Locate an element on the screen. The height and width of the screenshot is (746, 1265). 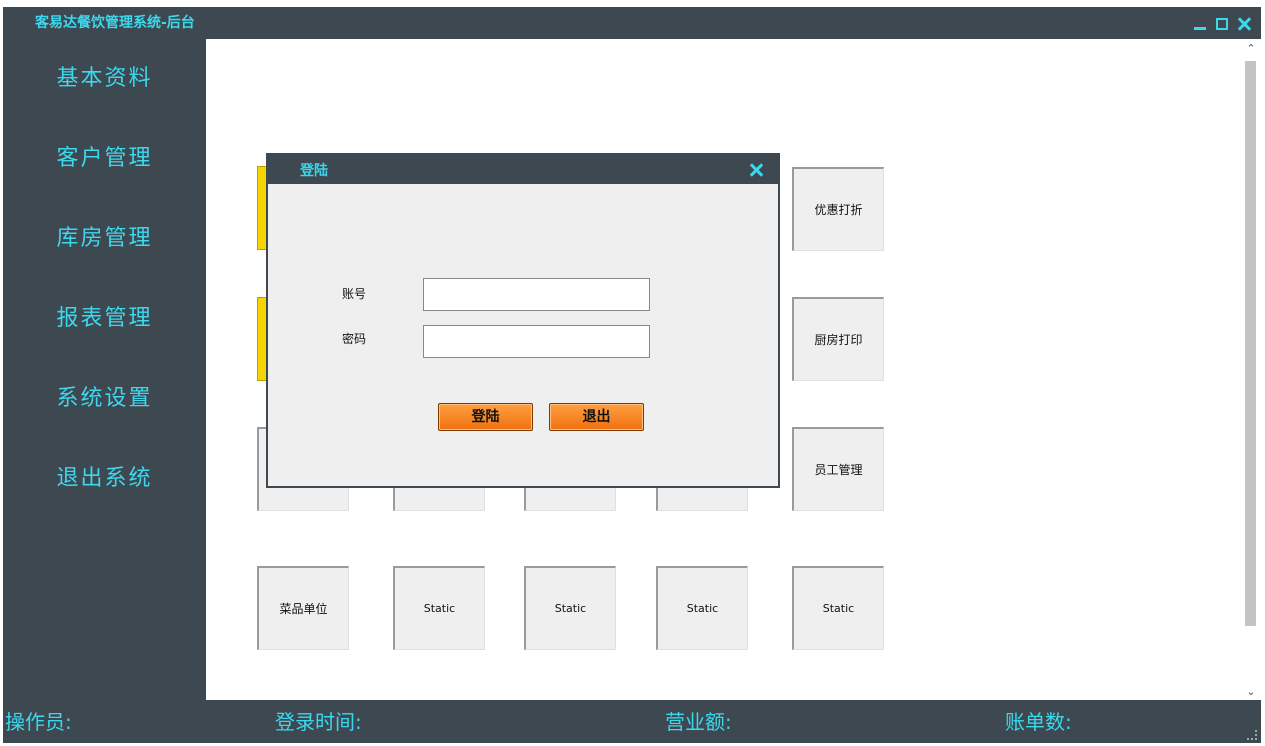
minimize-icon is located at coordinates (1200, 24).